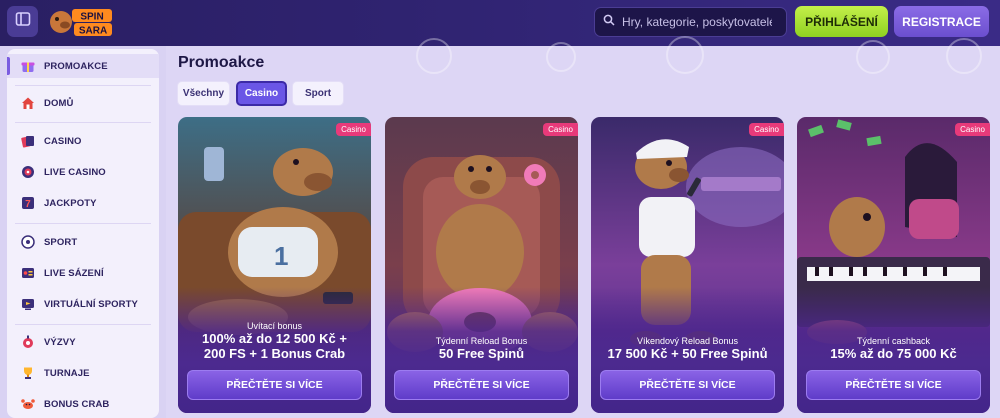 The width and height of the screenshot is (1000, 418). Describe the element at coordinates (28, 404) in the screenshot. I see `crab-icon` at that location.